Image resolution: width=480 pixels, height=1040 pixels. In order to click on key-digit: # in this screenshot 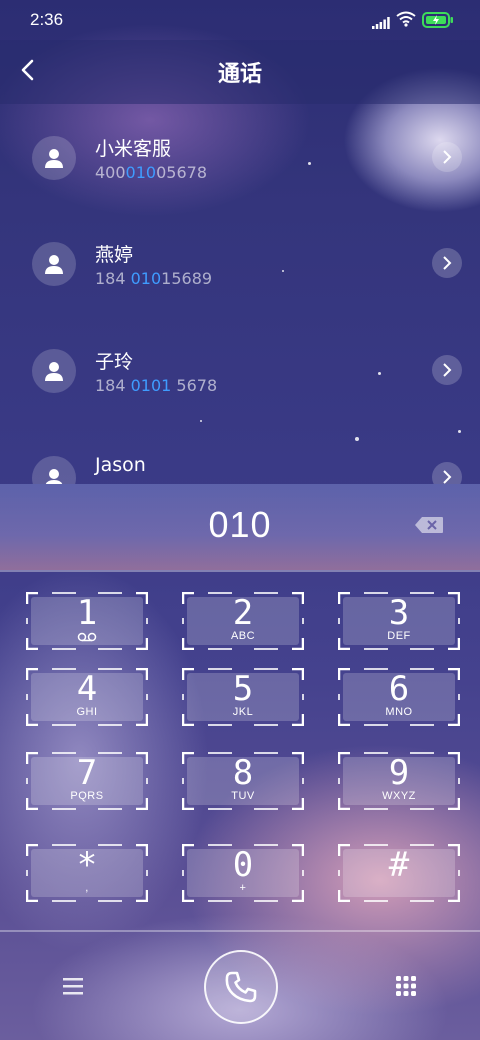, I will do `click(399, 865)`.